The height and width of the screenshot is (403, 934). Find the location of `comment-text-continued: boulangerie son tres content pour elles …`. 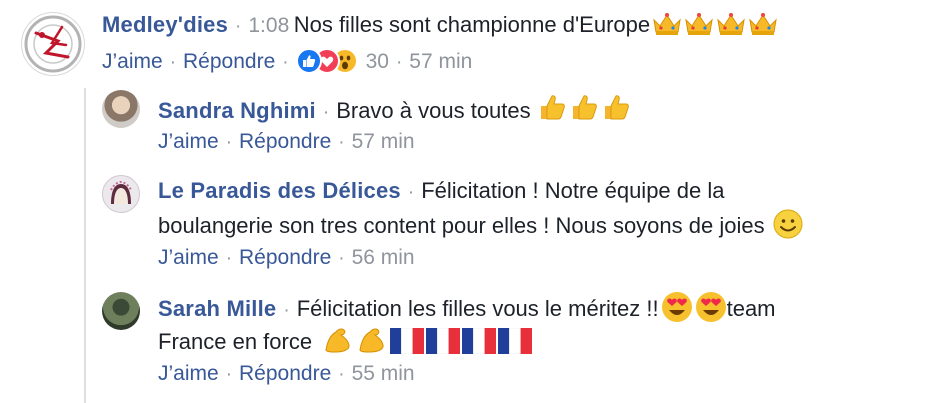

comment-text-continued: boulangerie son tres content pour elles … is located at coordinates (461, 225).